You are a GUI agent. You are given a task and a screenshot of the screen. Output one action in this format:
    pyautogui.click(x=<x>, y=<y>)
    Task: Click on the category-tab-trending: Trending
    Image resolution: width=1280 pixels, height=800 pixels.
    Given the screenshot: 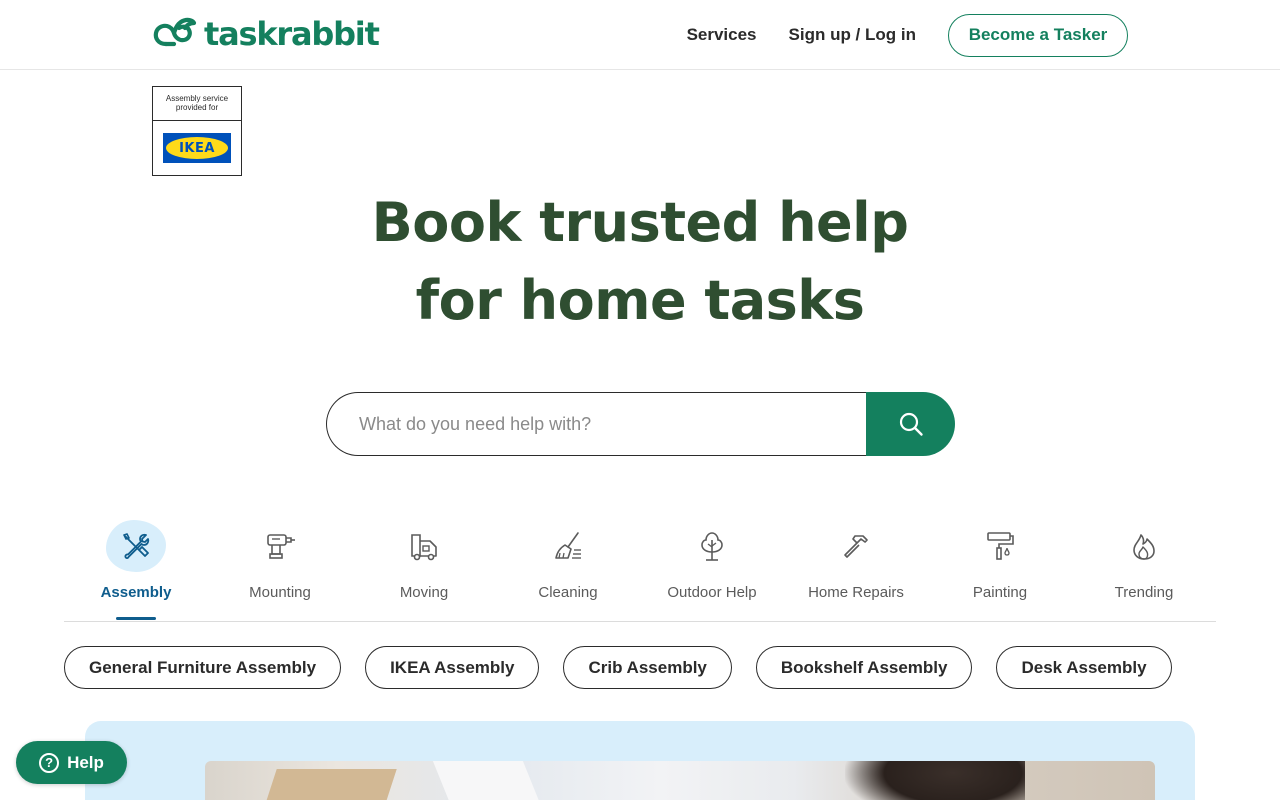 What is the action you would take?
    pyautogui.click(x=1144, y=568)
    